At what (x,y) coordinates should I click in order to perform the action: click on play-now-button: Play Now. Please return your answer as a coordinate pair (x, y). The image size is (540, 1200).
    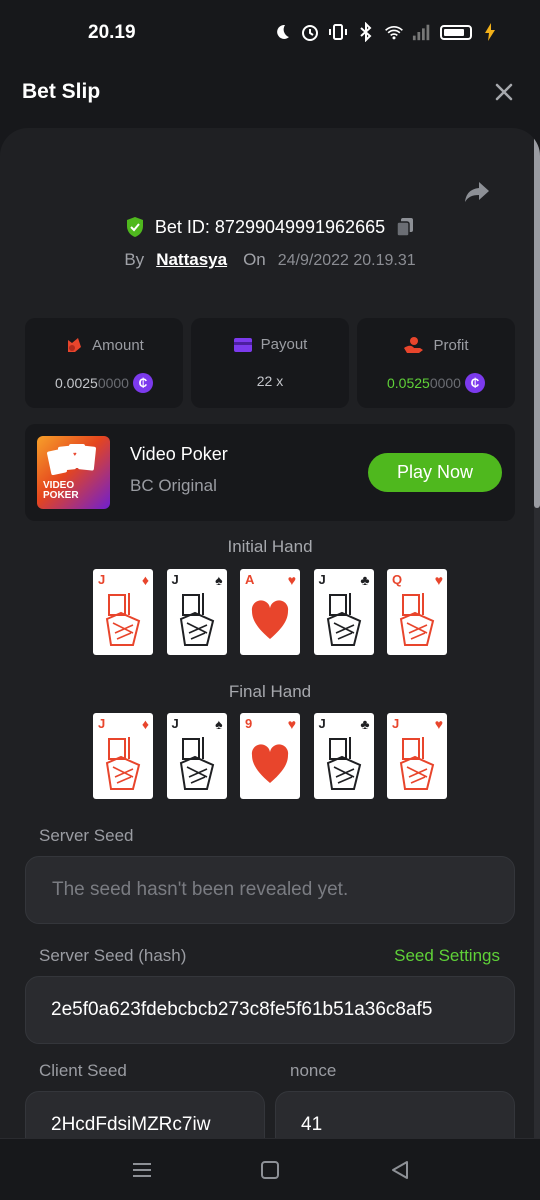
    Looking at the image, I should click on (435, 472).